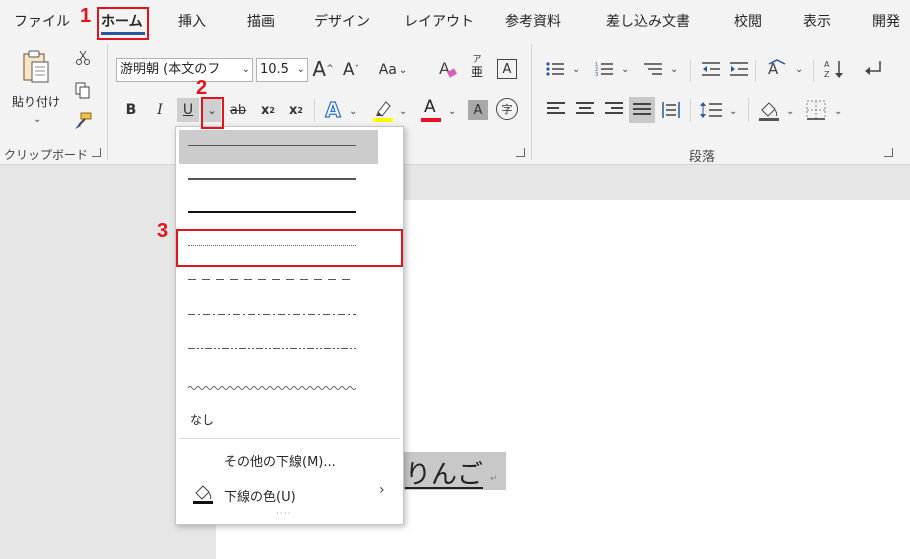 Image resolution: width=910 pixels, height=559 pixels. Describe the element at coordinates (507, 69) in the screenshot. I see `character-border-button: A` at that location.